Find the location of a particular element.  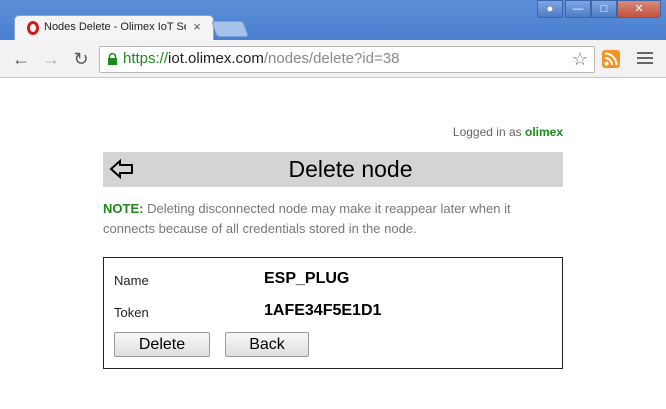

tab-close-icon: × is located at coordinates (197, 27).